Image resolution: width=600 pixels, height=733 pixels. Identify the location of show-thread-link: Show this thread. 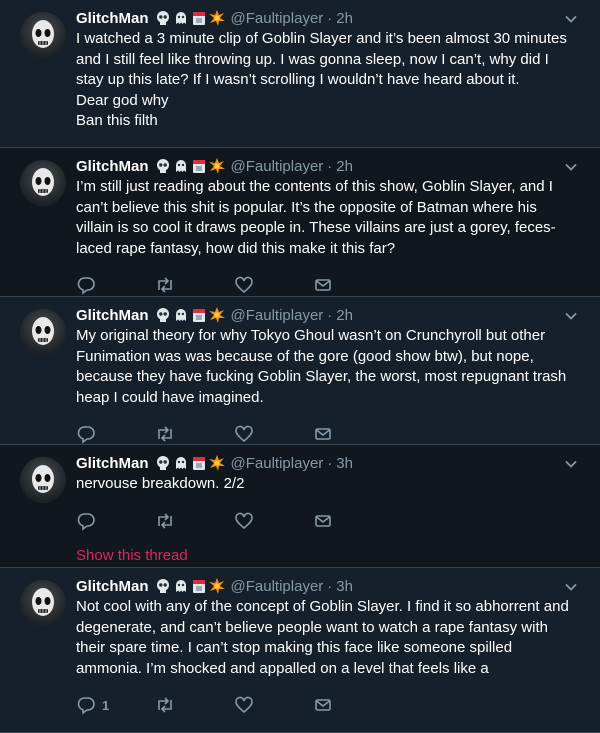
(323, 556).